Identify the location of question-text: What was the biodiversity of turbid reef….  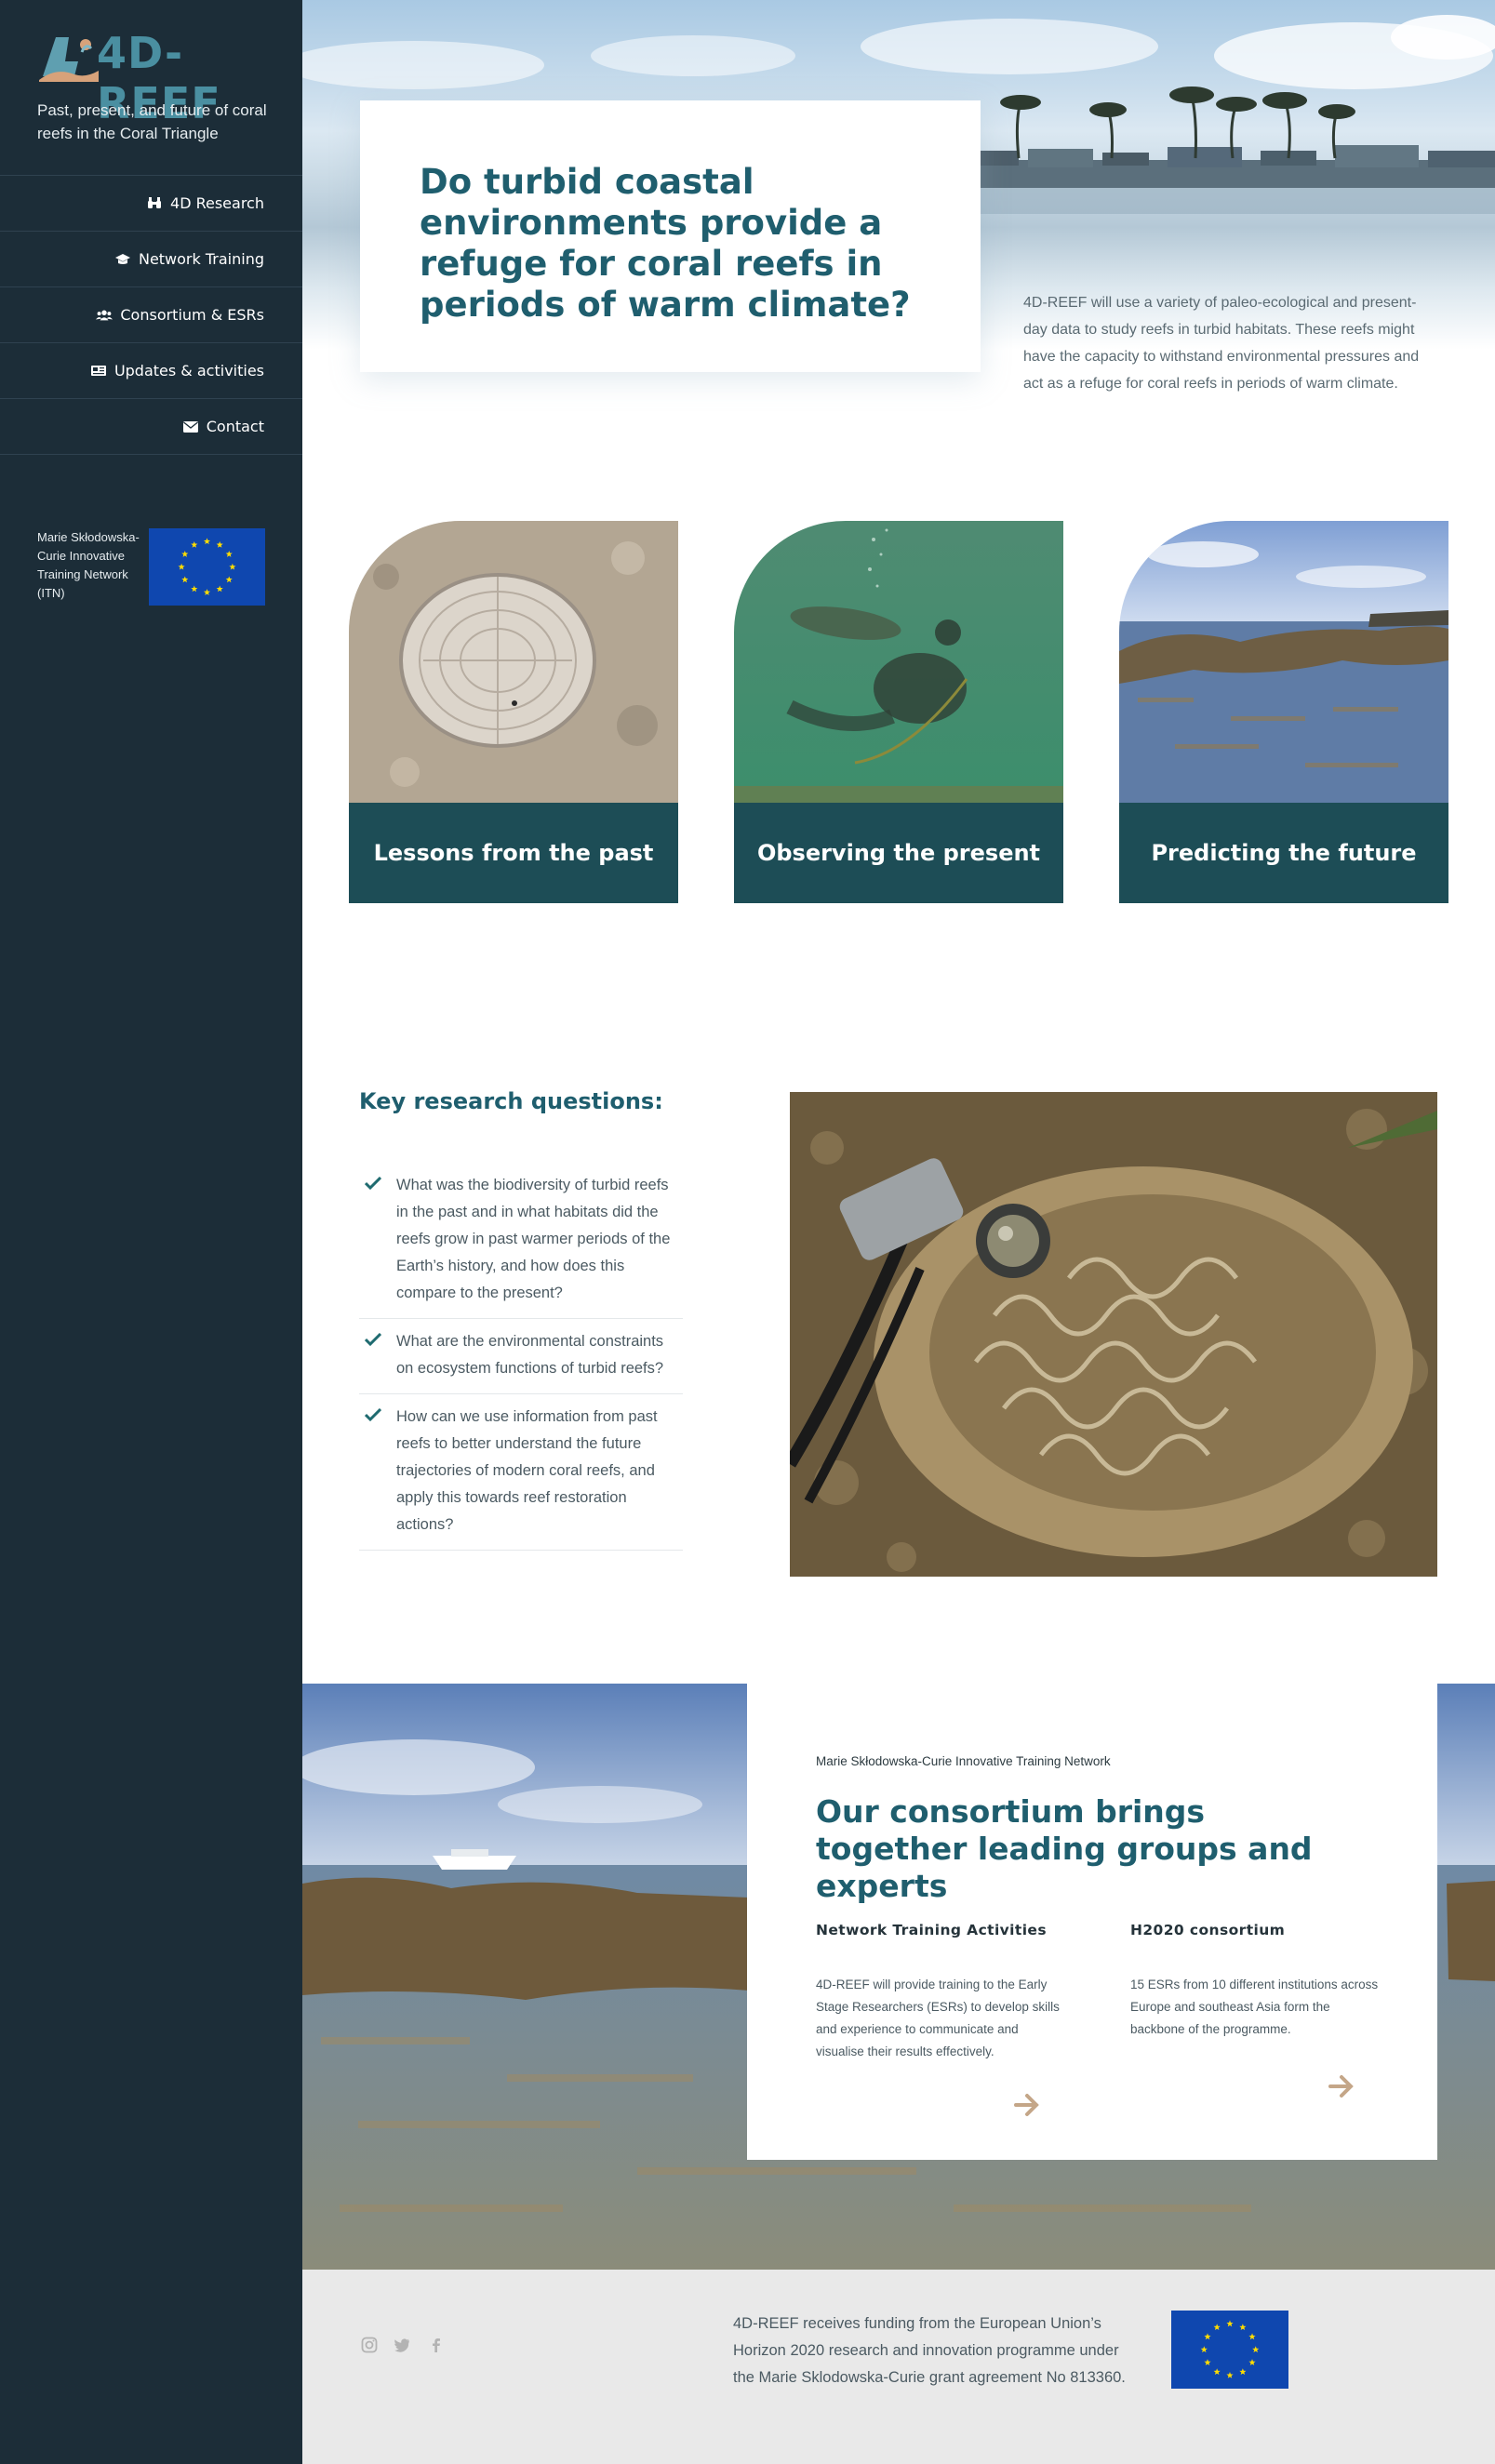
(533, 1239).